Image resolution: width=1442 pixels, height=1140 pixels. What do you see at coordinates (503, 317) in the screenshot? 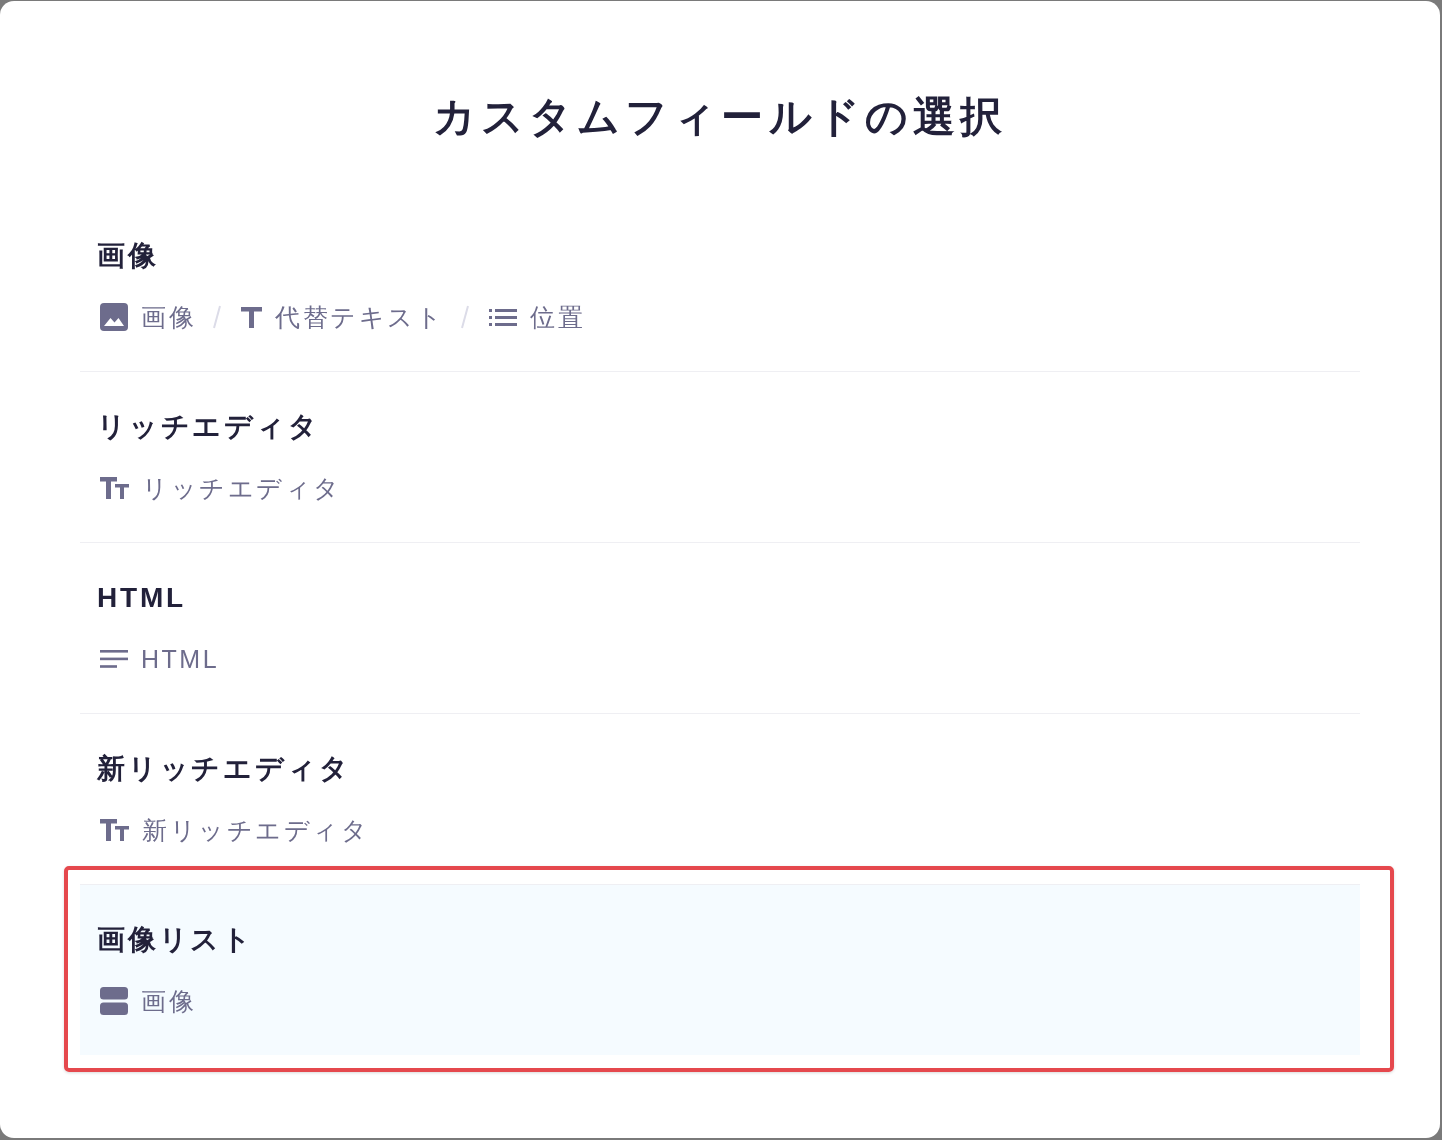
I see `list-icon` at bounding box center [503, 317].